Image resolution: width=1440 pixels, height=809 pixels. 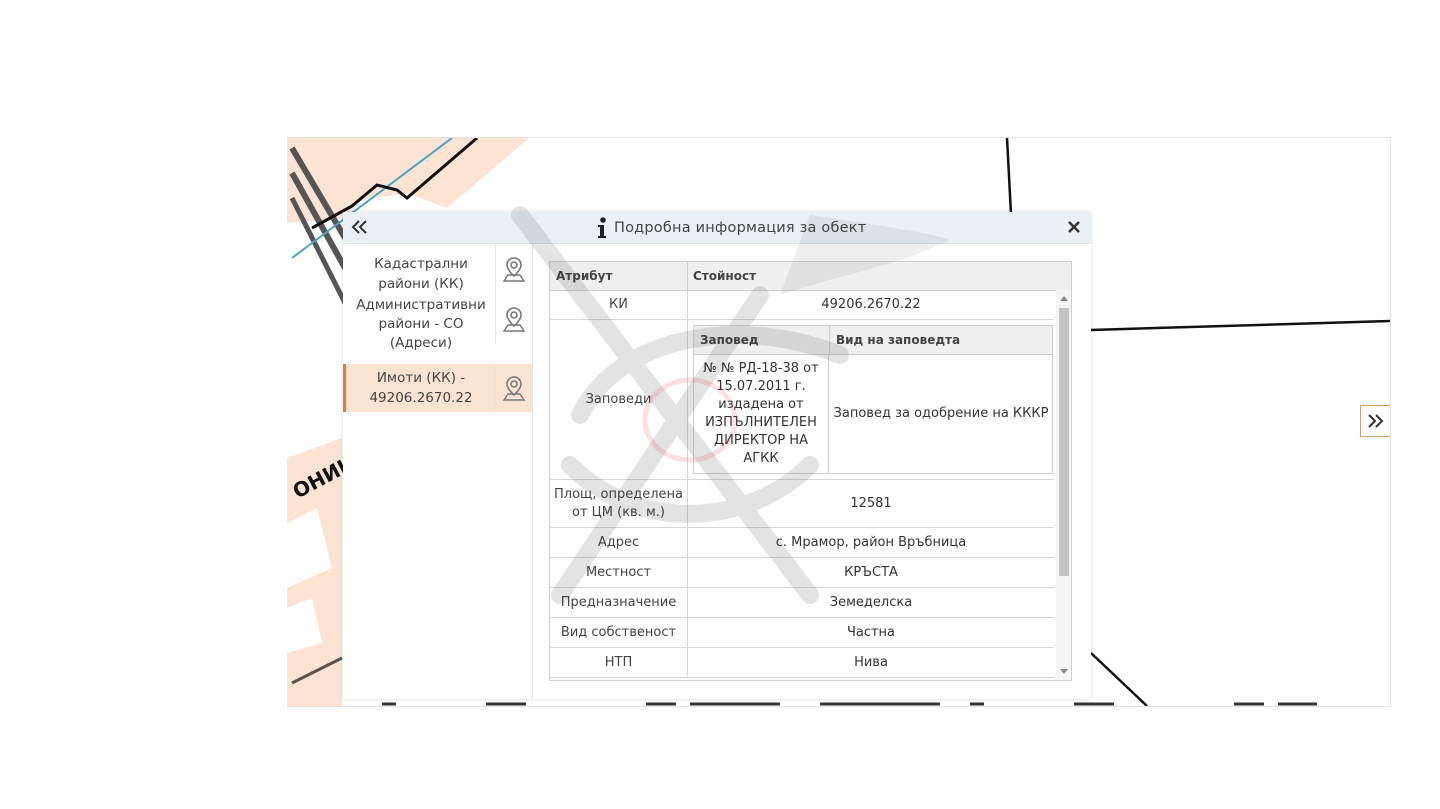 I want to click on attribute-value: Частна, so click(x=871, y=632).